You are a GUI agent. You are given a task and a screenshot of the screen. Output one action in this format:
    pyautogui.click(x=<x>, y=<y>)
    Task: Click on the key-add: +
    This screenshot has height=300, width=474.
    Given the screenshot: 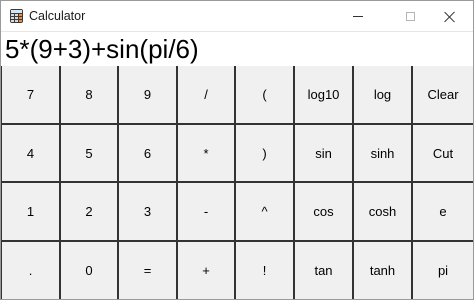 What is the action you would take?
    pyautogui.click(x=207, y=270)
    